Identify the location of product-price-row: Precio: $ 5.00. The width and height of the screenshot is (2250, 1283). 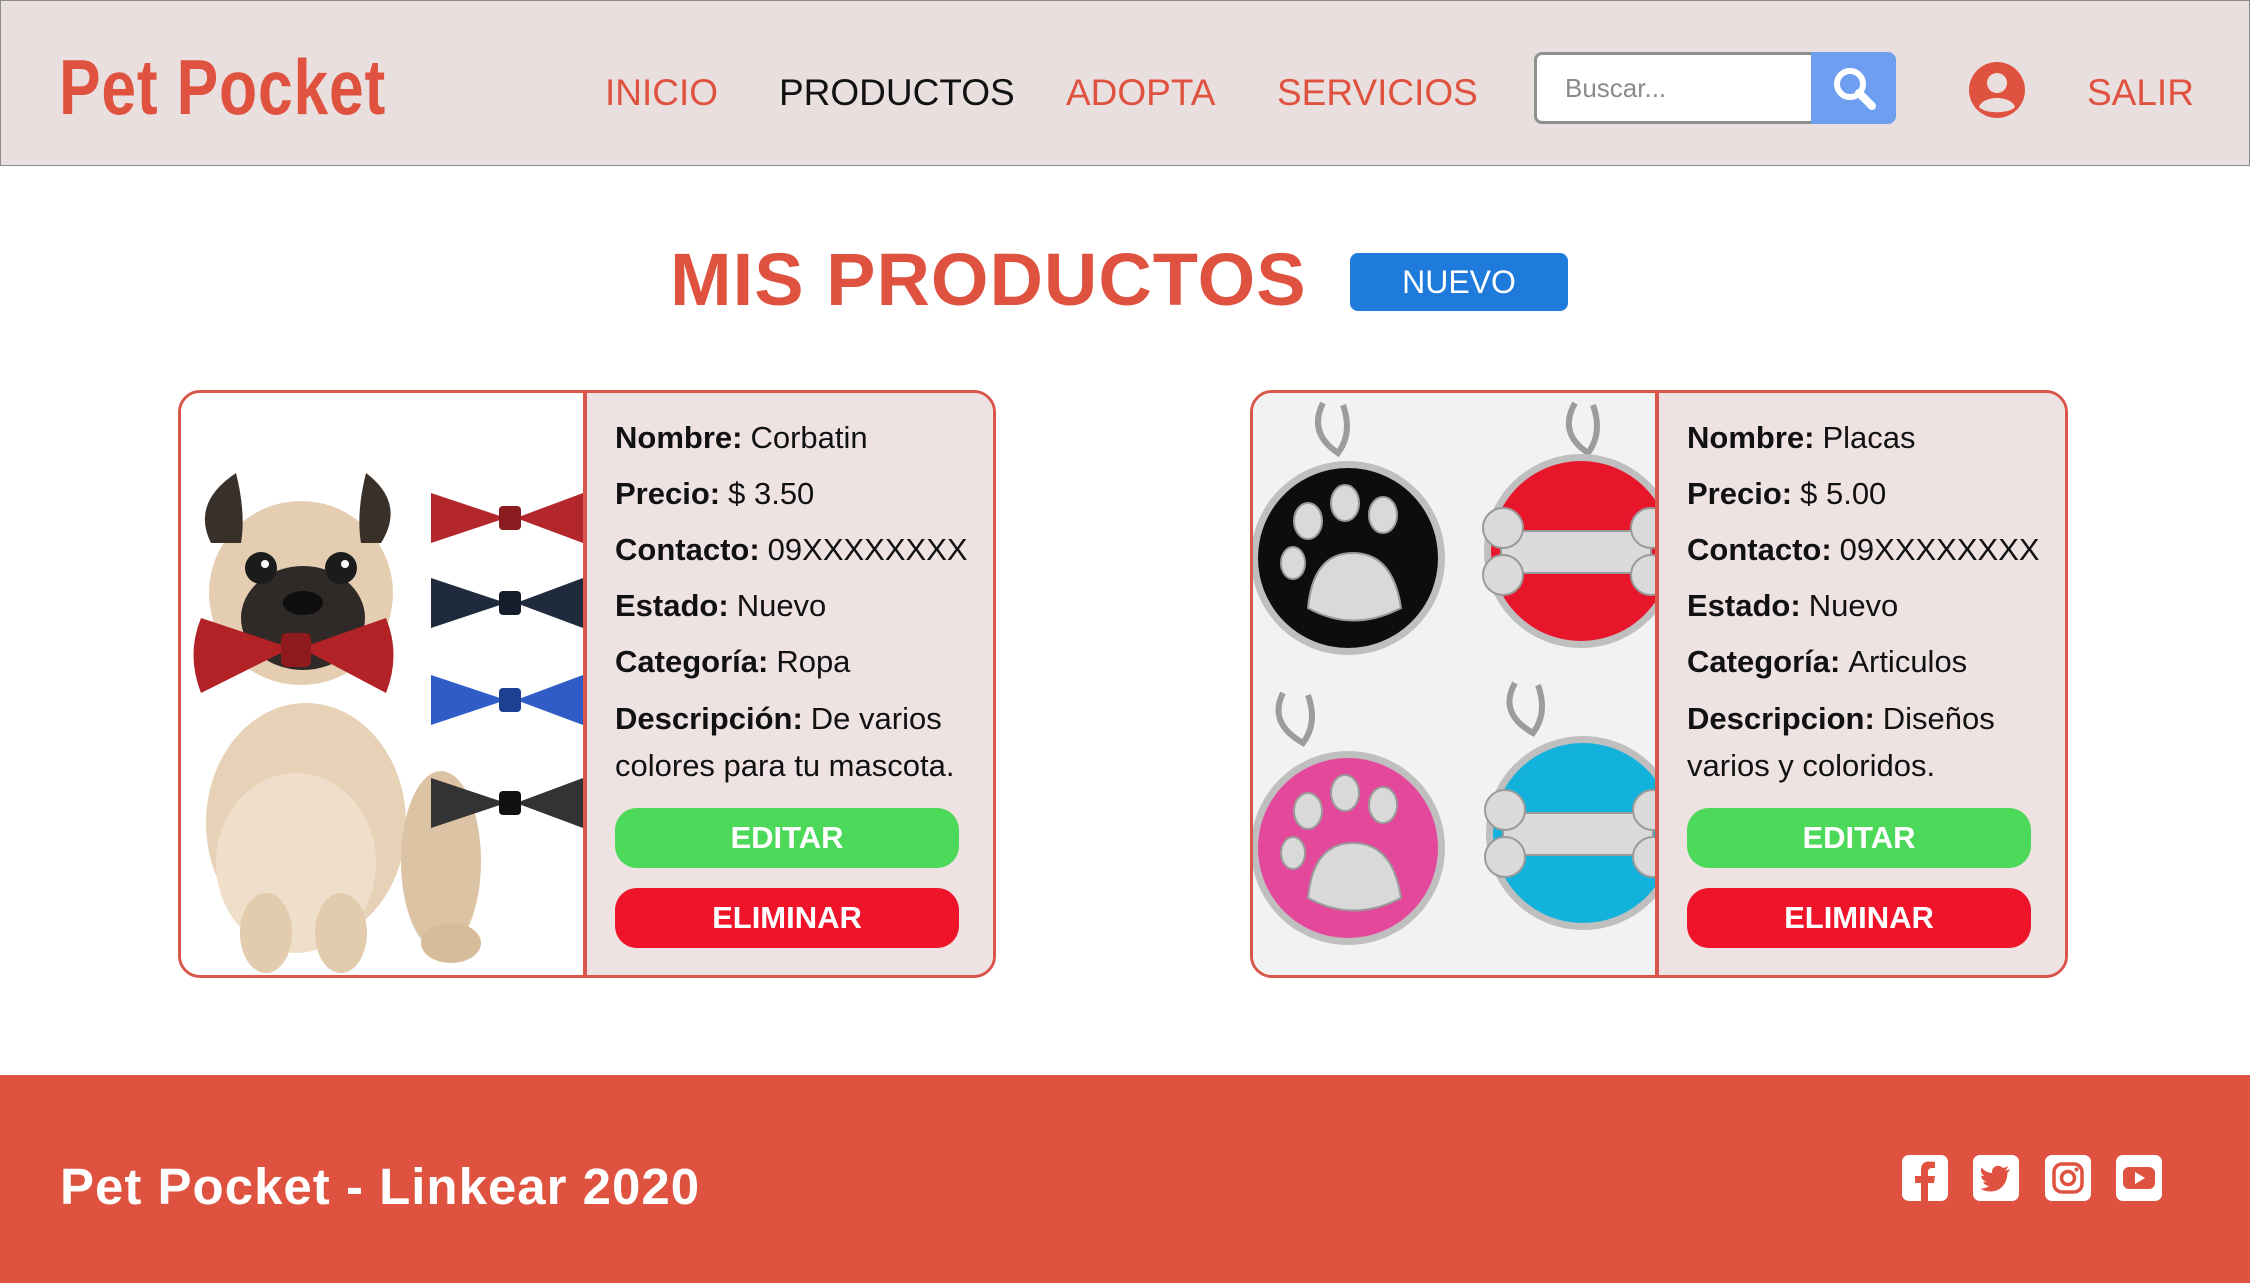
(1876, 494).